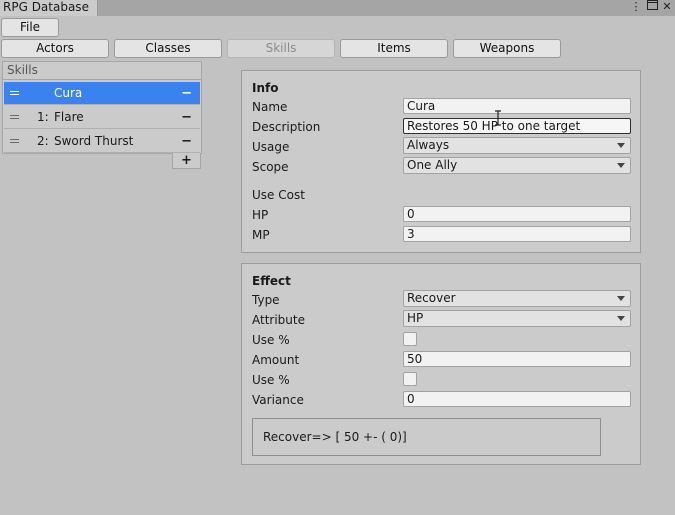 This screenshot has width=675, height=515. I want to click on tab-weapons-label: Weapons, so click(507, 48).